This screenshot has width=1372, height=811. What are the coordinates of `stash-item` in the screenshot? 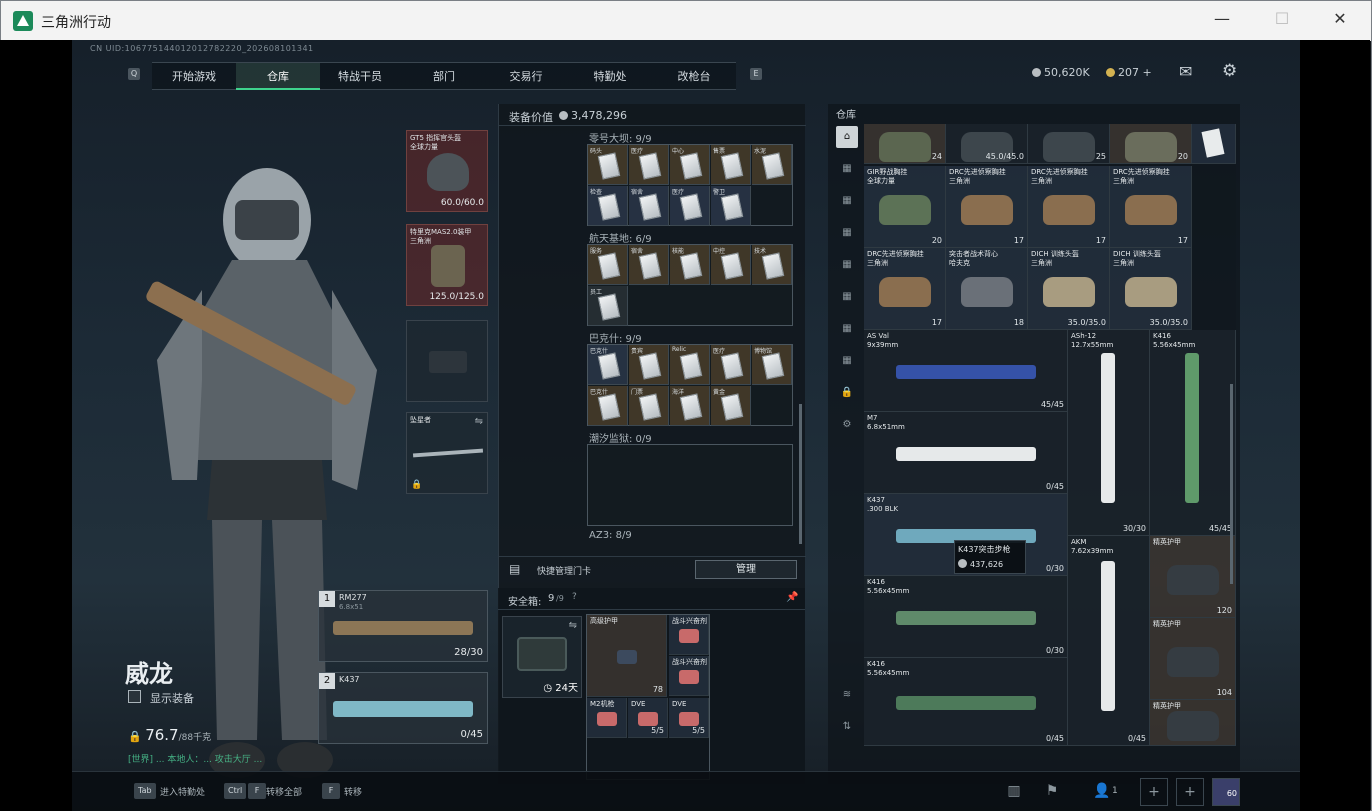 It's located at (1214, 144).